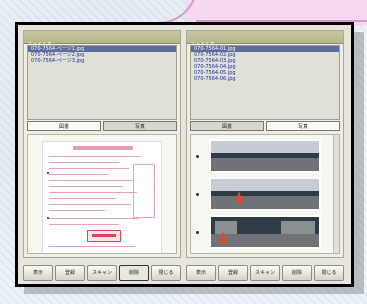 This screenshot has height=304, width=367. I want to click on document-page-image, so click(102, 197).